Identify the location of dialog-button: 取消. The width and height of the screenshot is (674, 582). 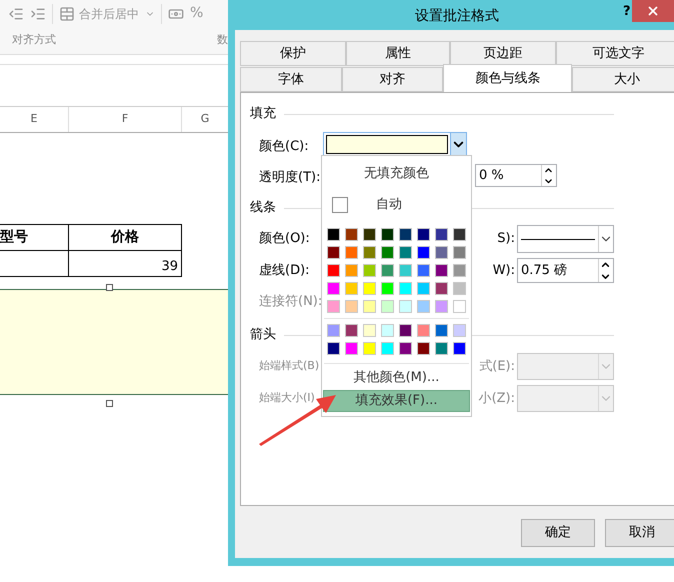
(639, 533).